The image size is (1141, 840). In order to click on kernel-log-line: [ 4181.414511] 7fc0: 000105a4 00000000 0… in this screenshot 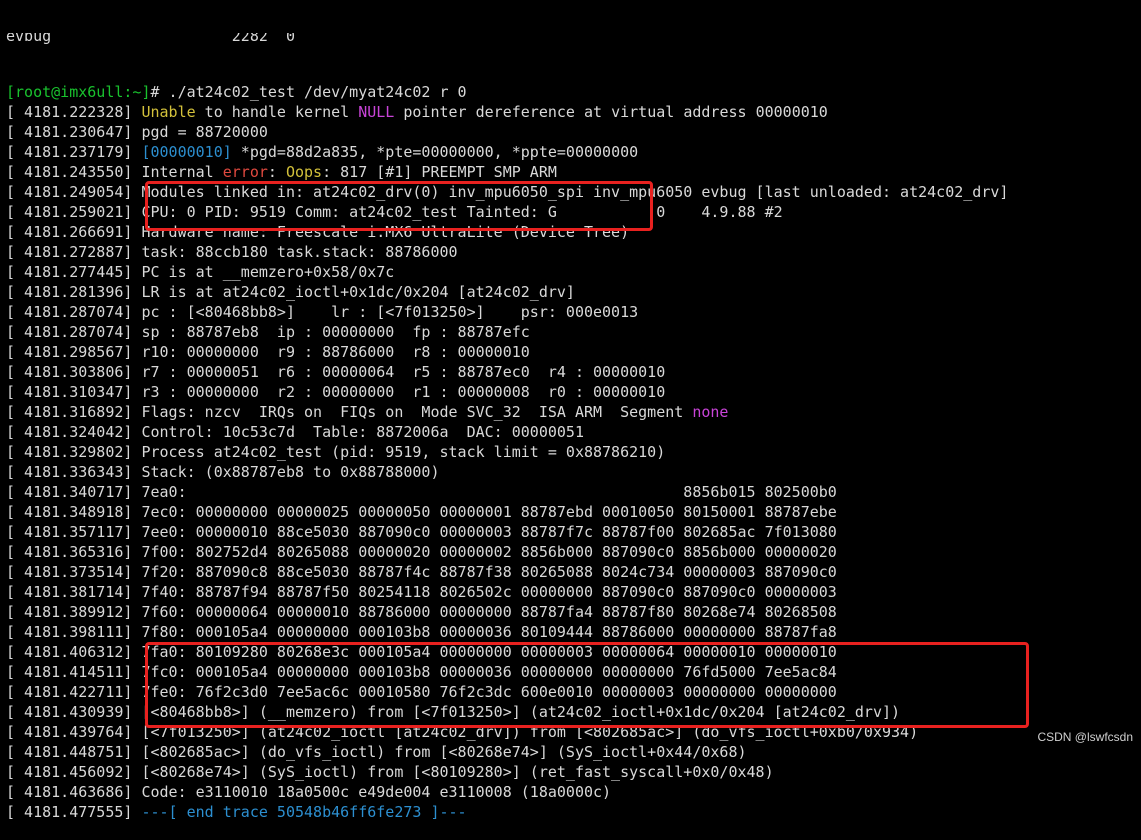, I will do `click(570, 672)`.